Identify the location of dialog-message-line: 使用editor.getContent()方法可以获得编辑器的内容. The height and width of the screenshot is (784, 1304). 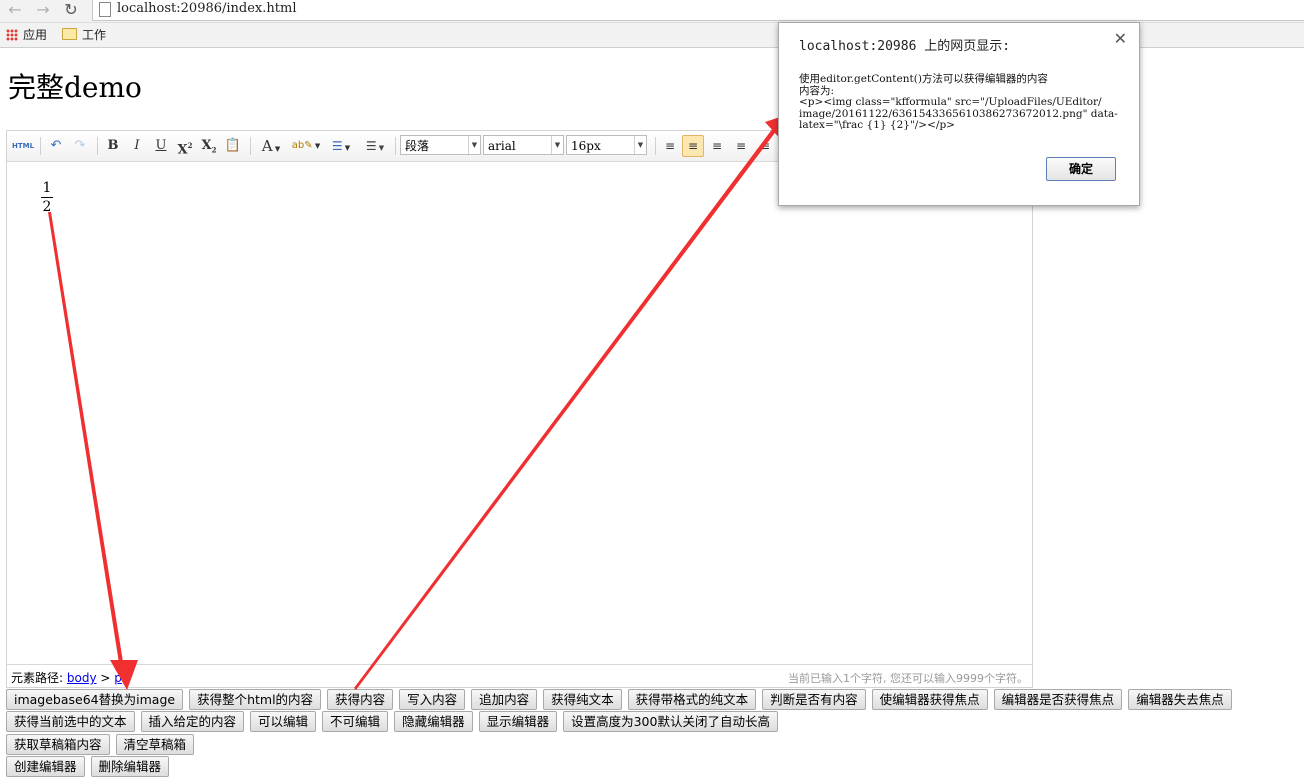
(923, 79).